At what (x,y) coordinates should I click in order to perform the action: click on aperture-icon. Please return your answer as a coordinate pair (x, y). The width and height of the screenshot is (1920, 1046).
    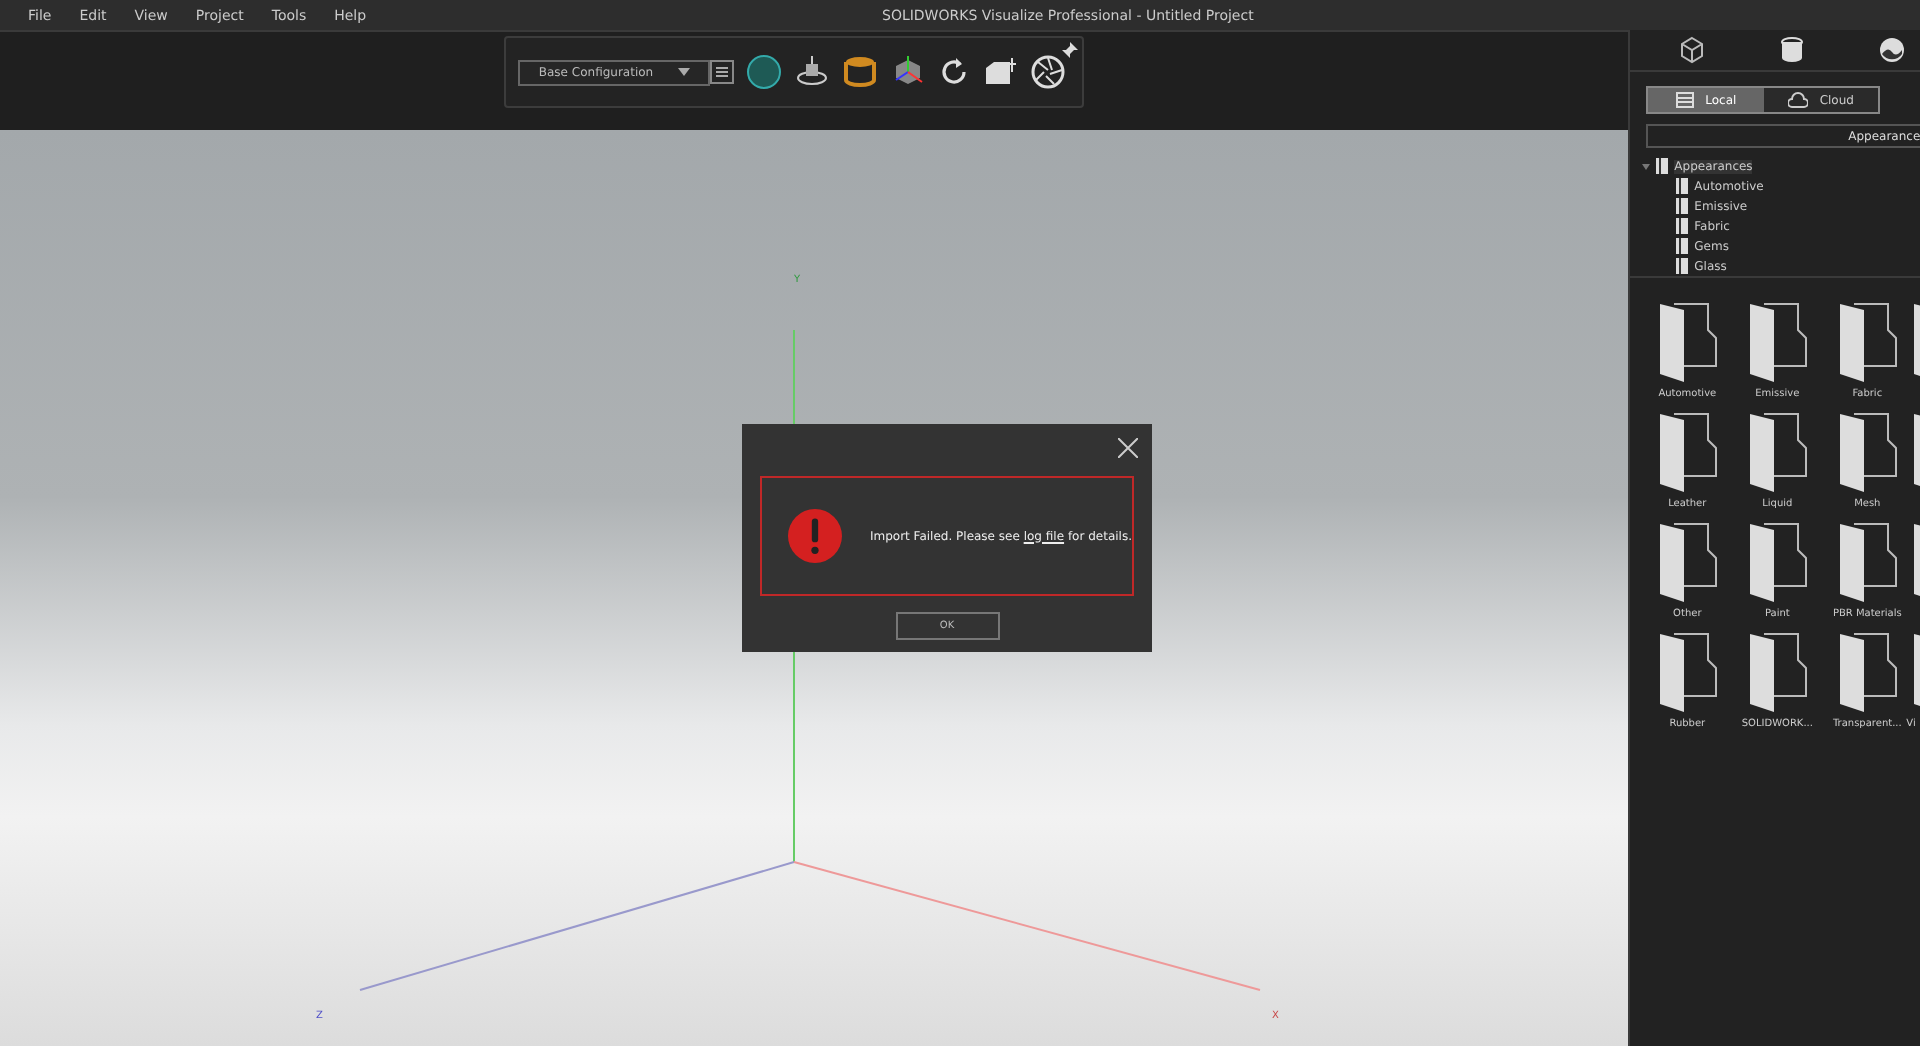
    Looking at the image, I should click on (1048, 72).